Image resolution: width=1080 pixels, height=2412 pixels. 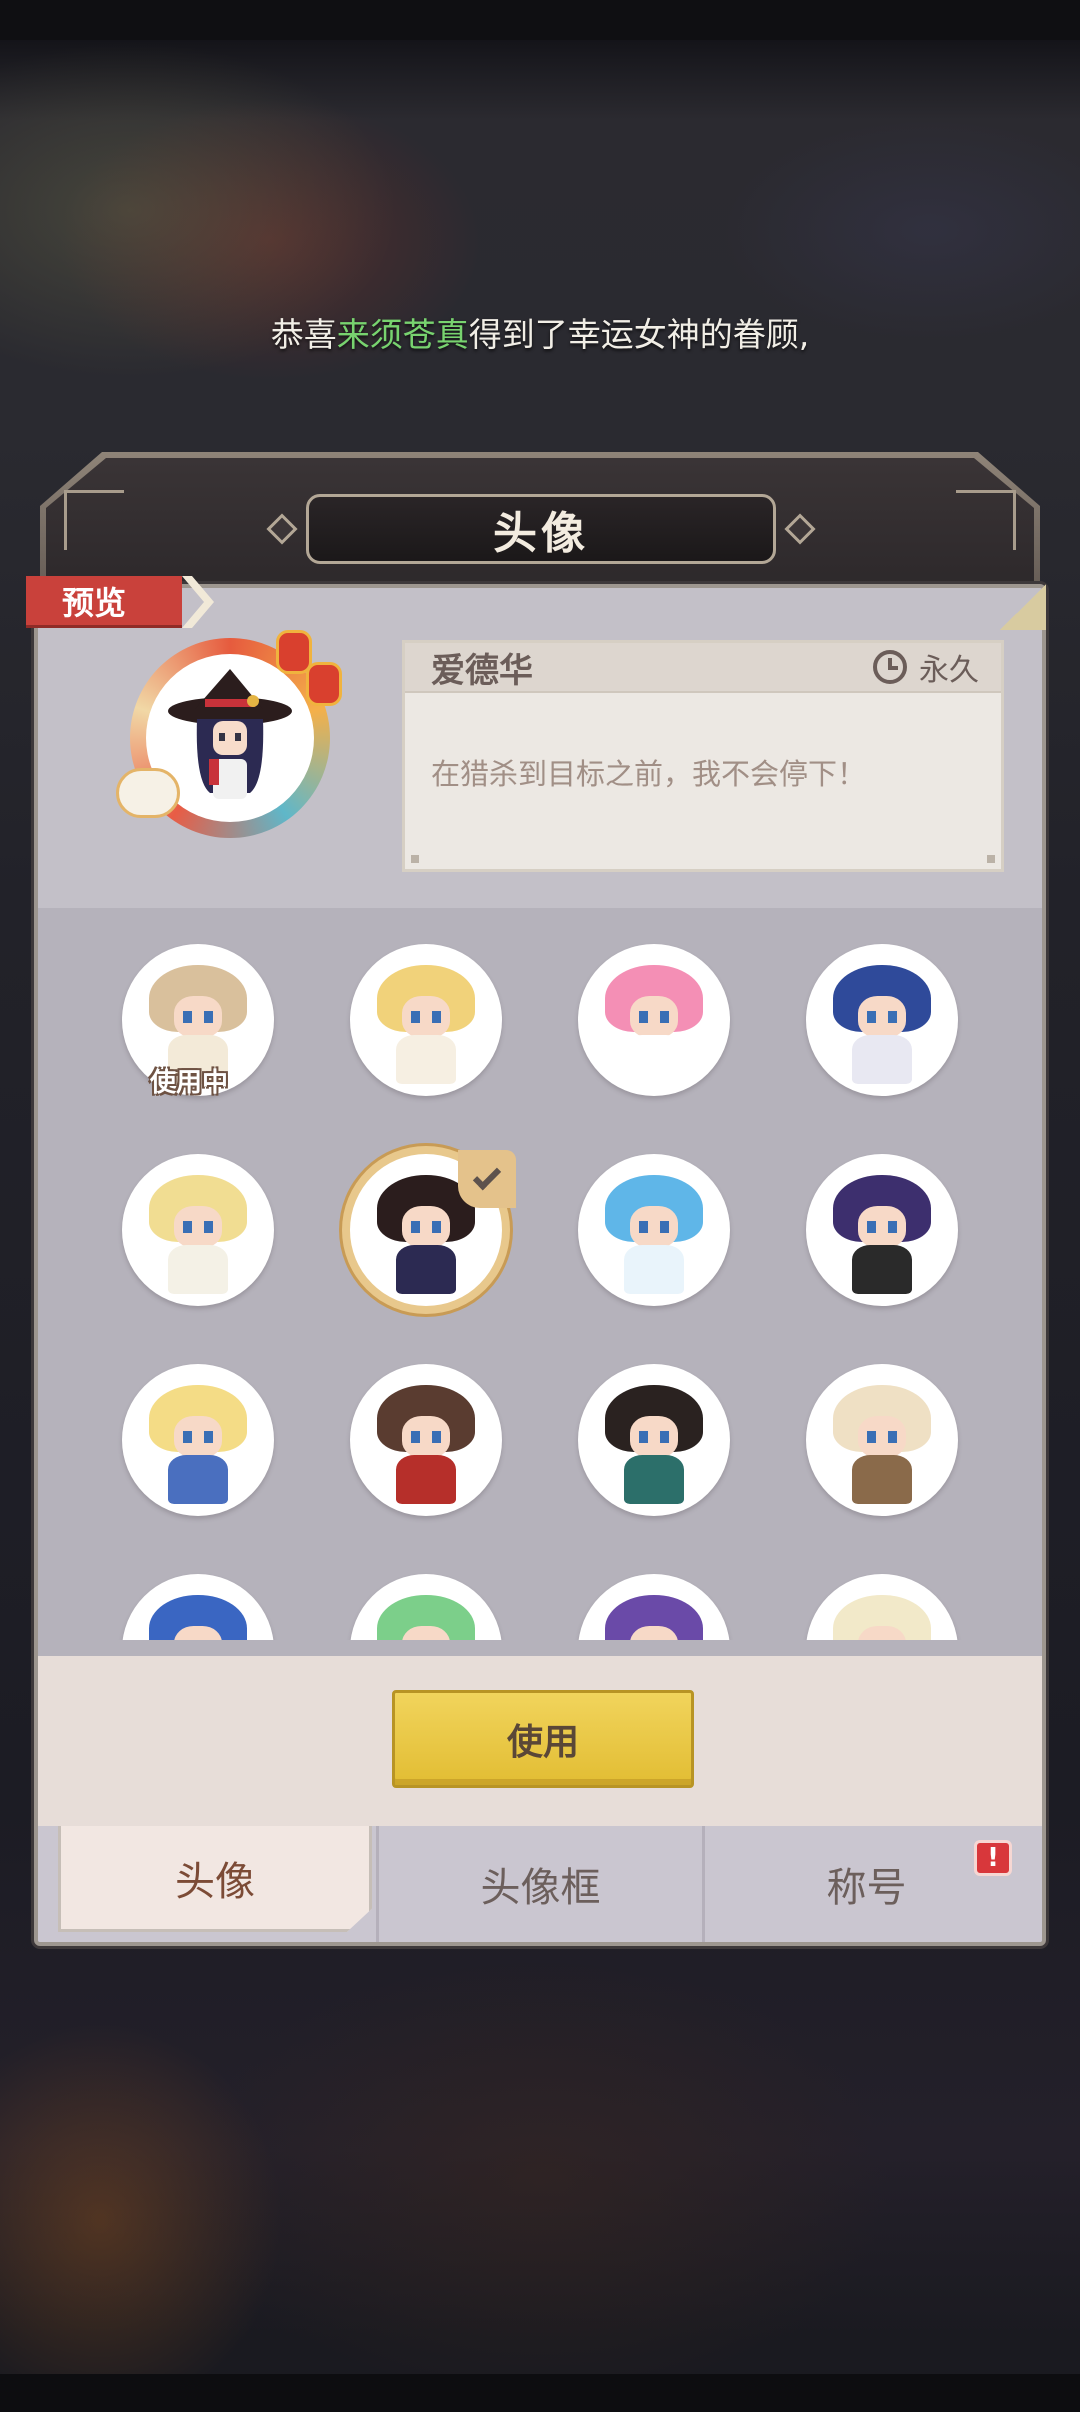 What do you see at coordinates (198, 1607) in the screenshot?
I see `blue-dragon-avatar` at bounding box center [198, 1607].